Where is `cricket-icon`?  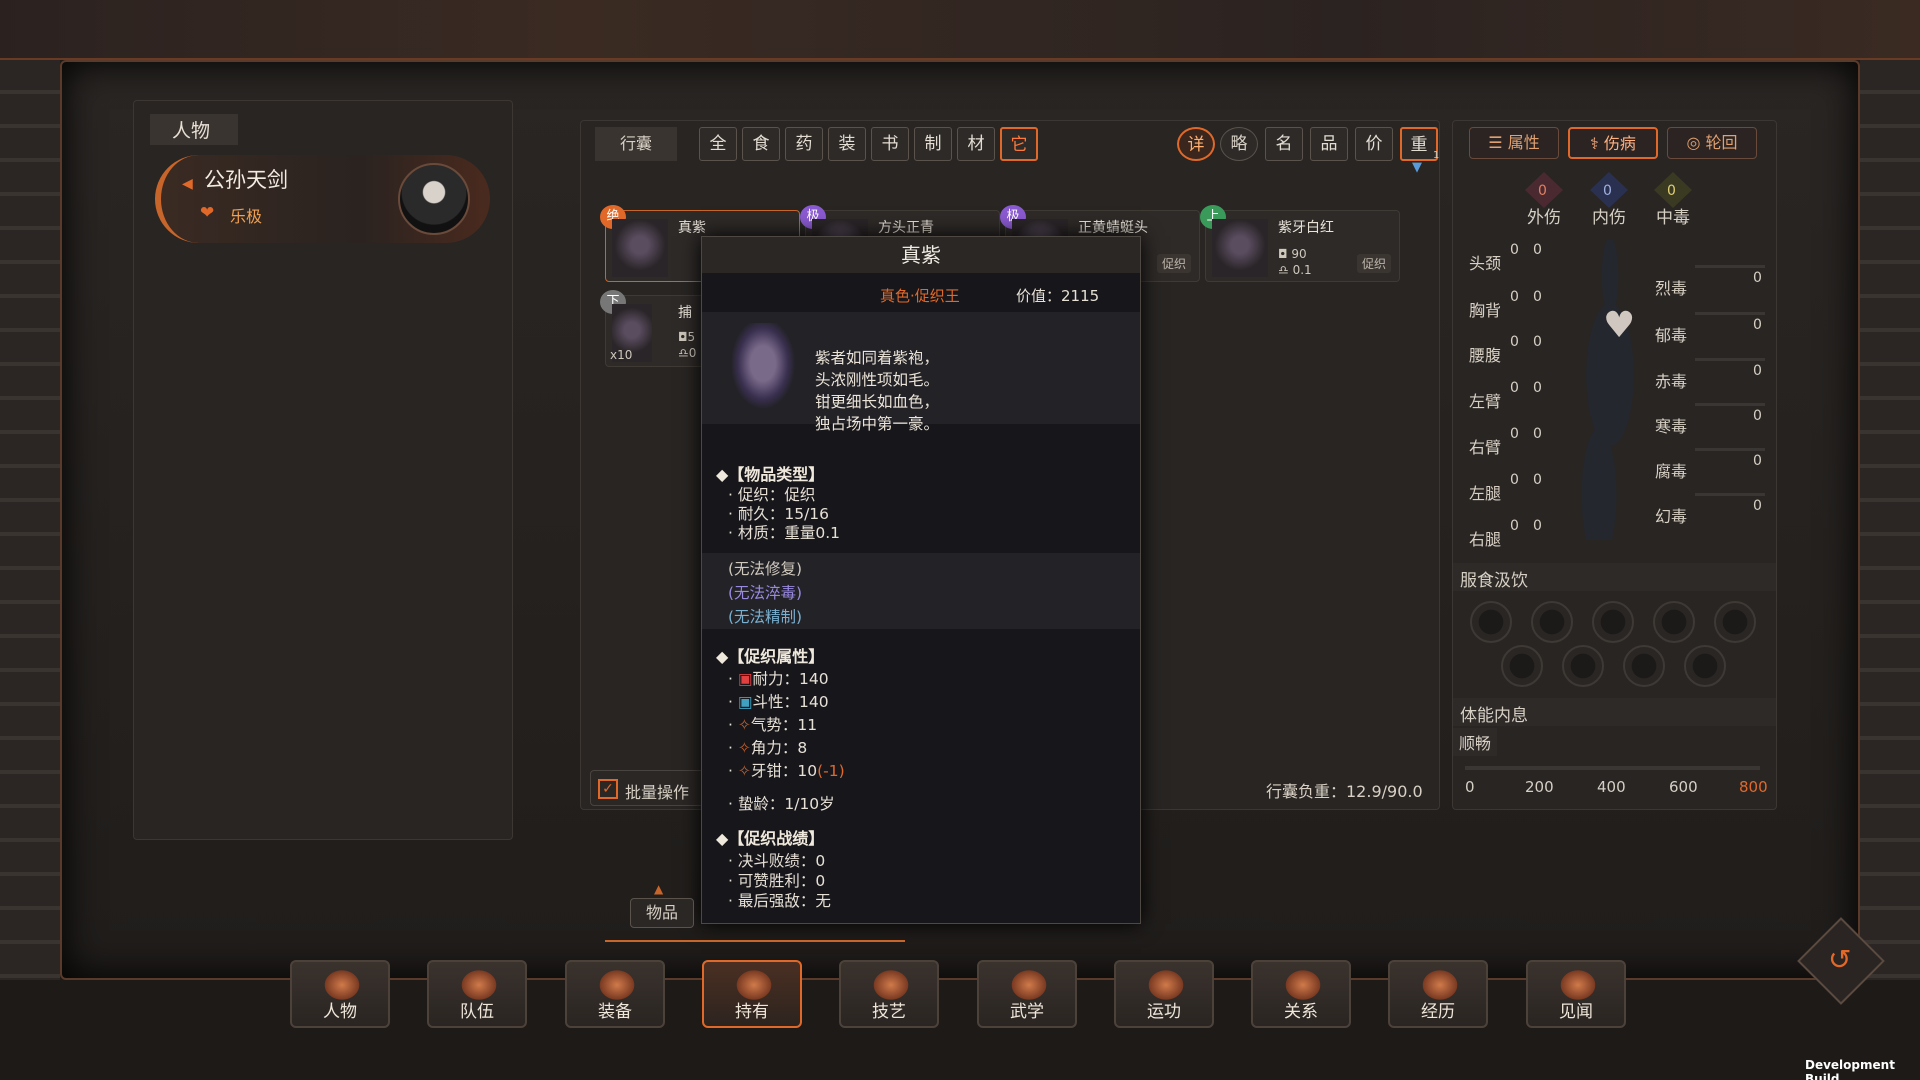
cricket-icon is located at coordinates (1240, 248).